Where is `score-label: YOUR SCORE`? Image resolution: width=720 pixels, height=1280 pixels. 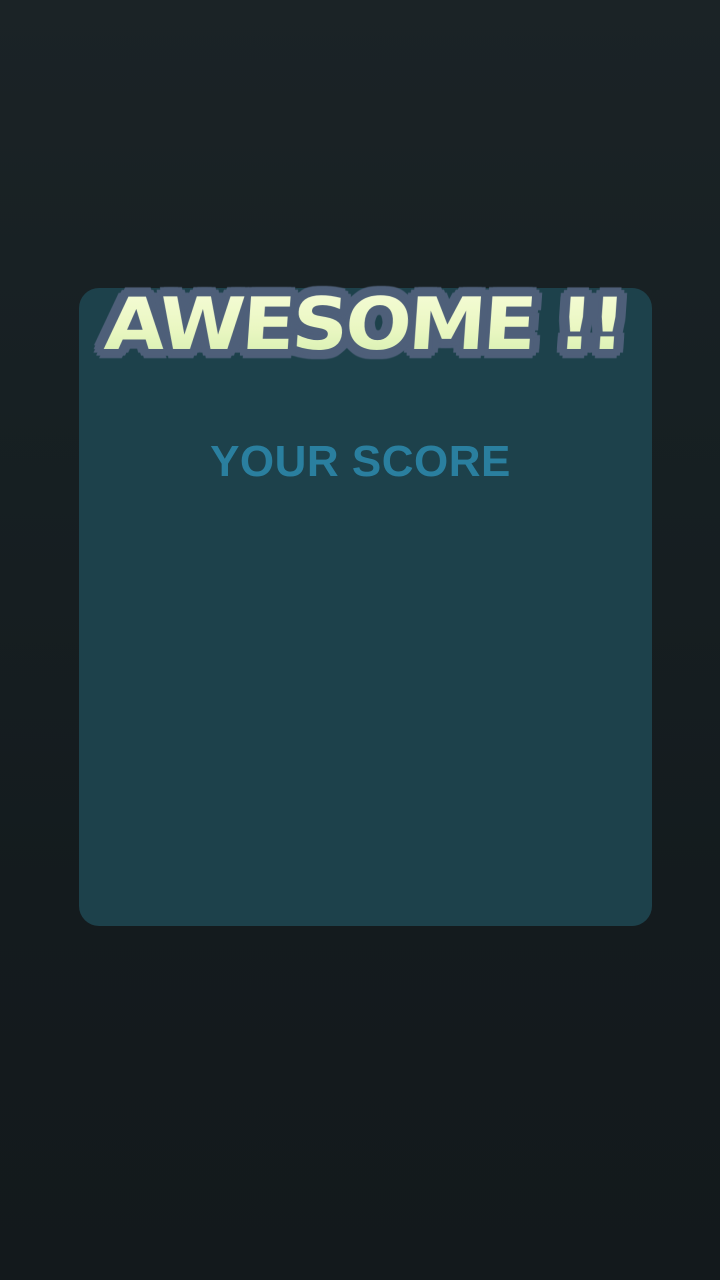 score-label: YOUR SCORE is located at coordinates (360, 461).